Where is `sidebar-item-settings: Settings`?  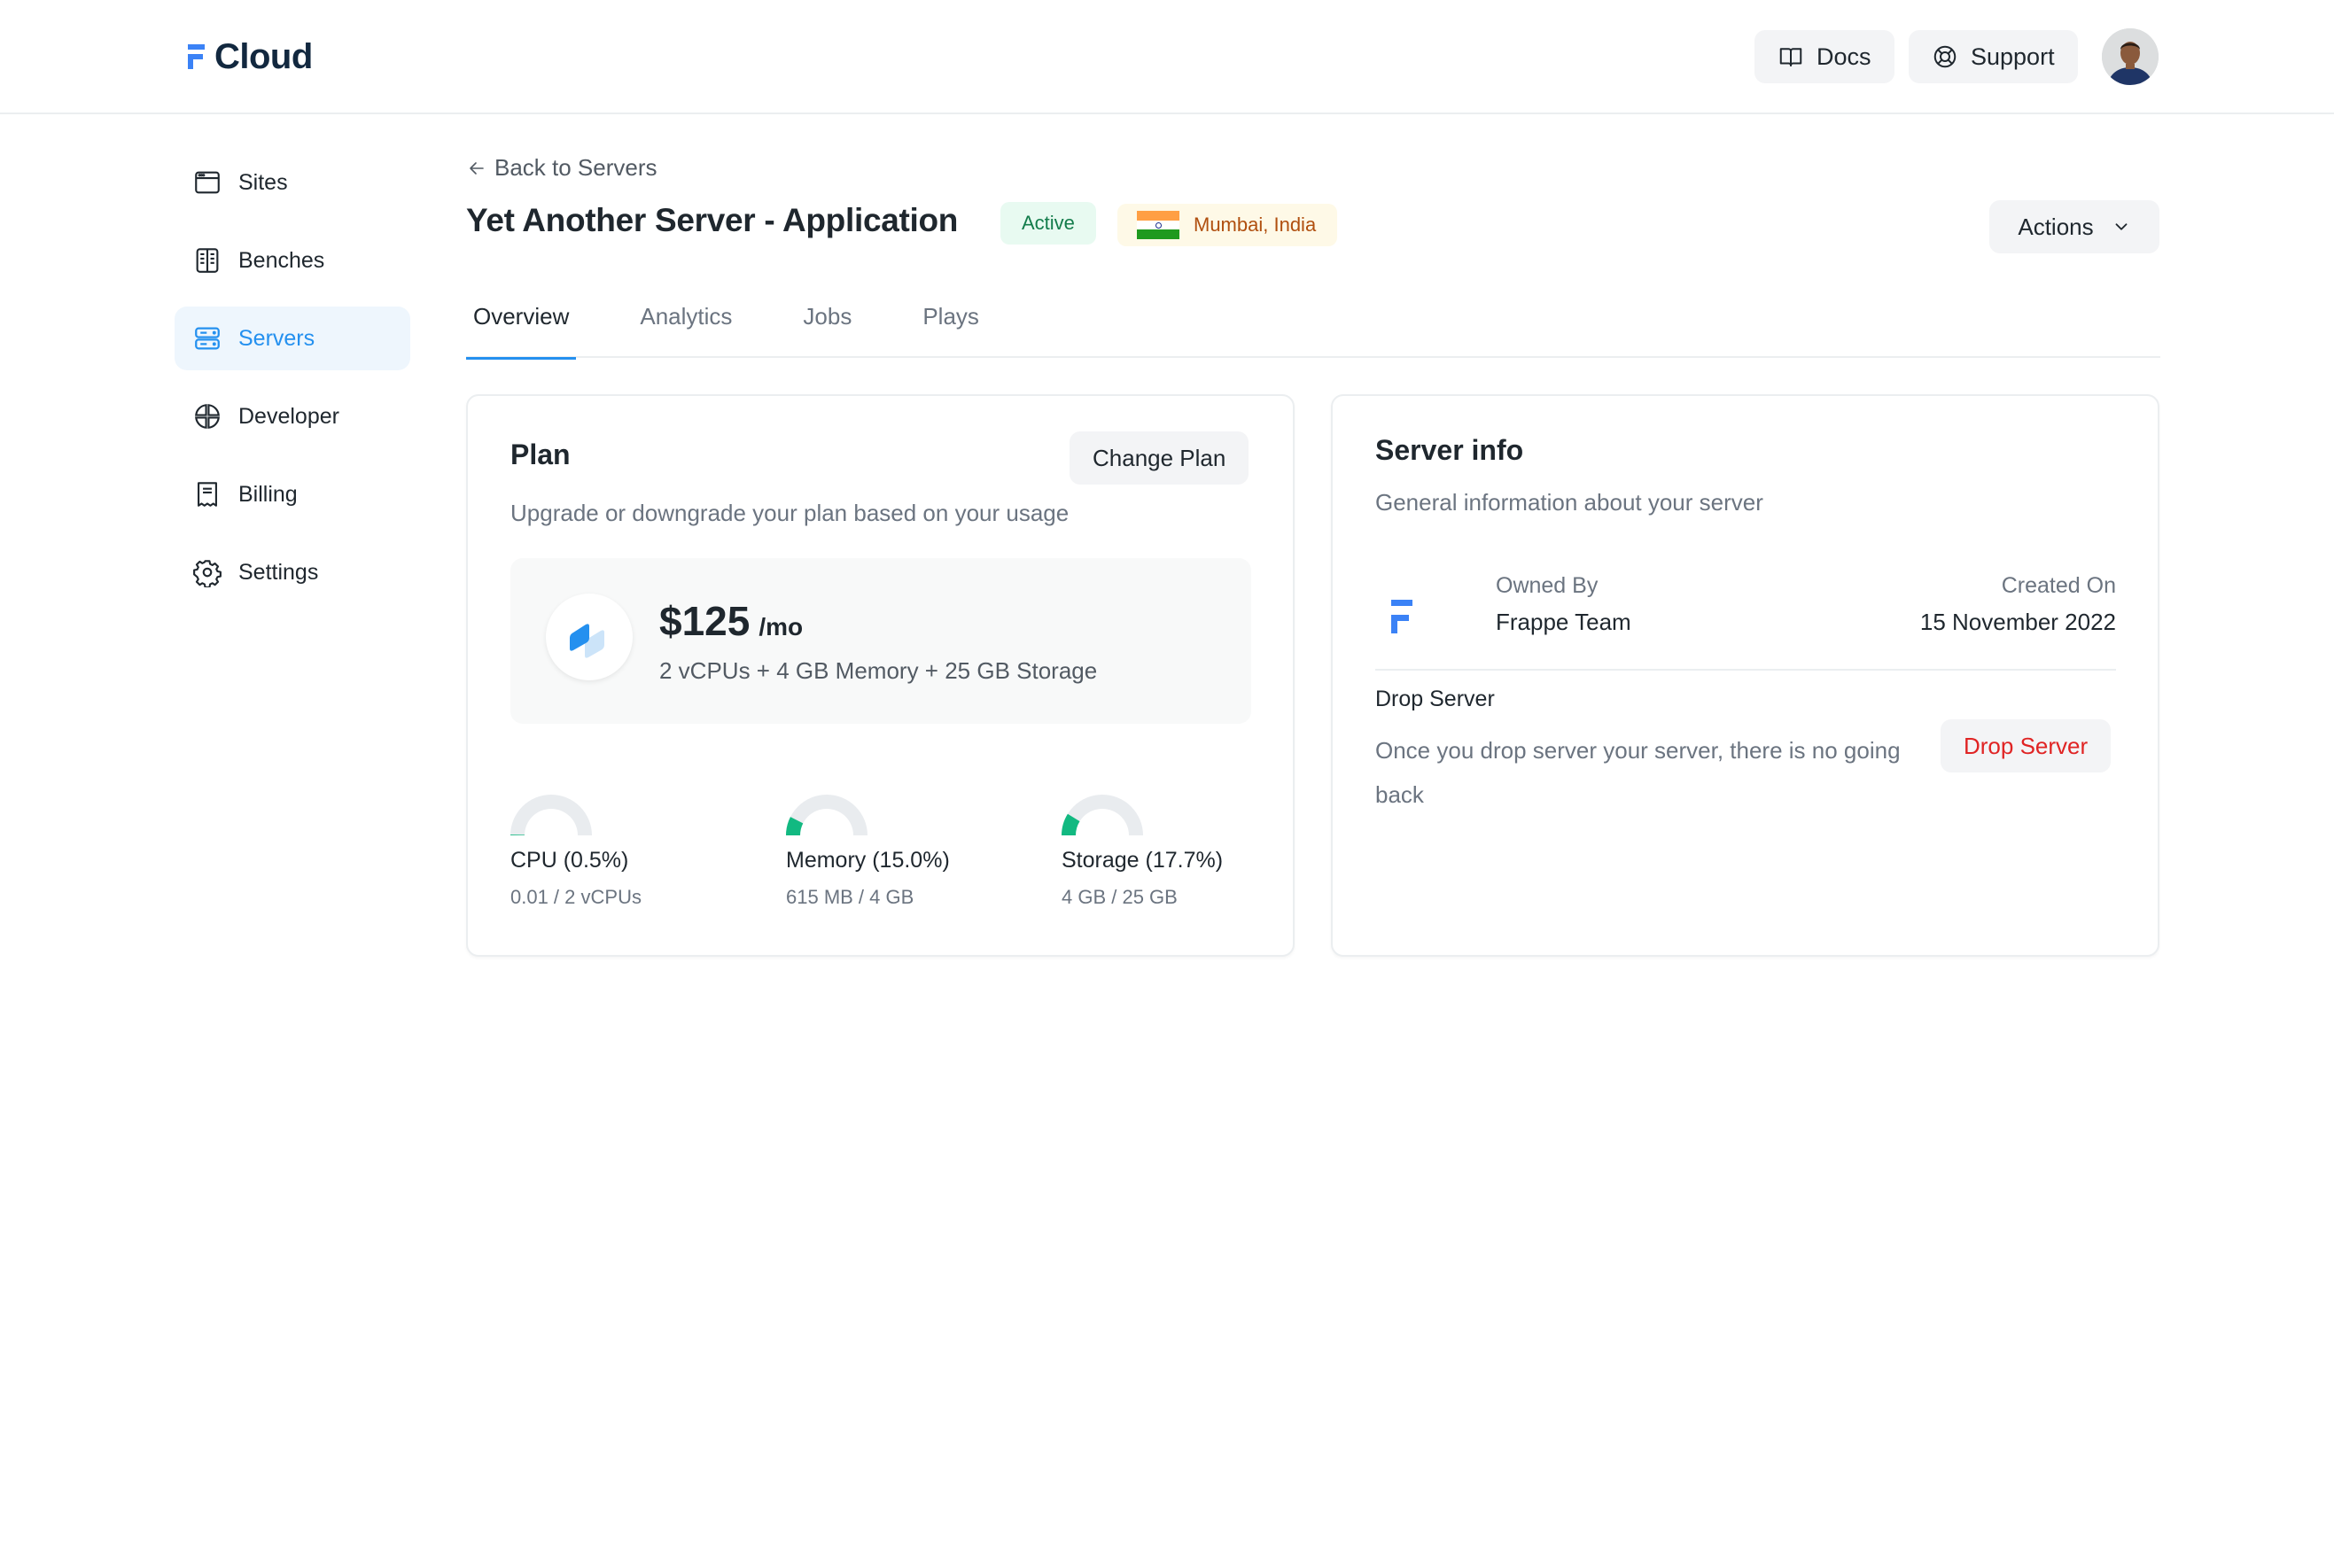 sidebar-item-settings: Settings is located at coordinates (292, 572).